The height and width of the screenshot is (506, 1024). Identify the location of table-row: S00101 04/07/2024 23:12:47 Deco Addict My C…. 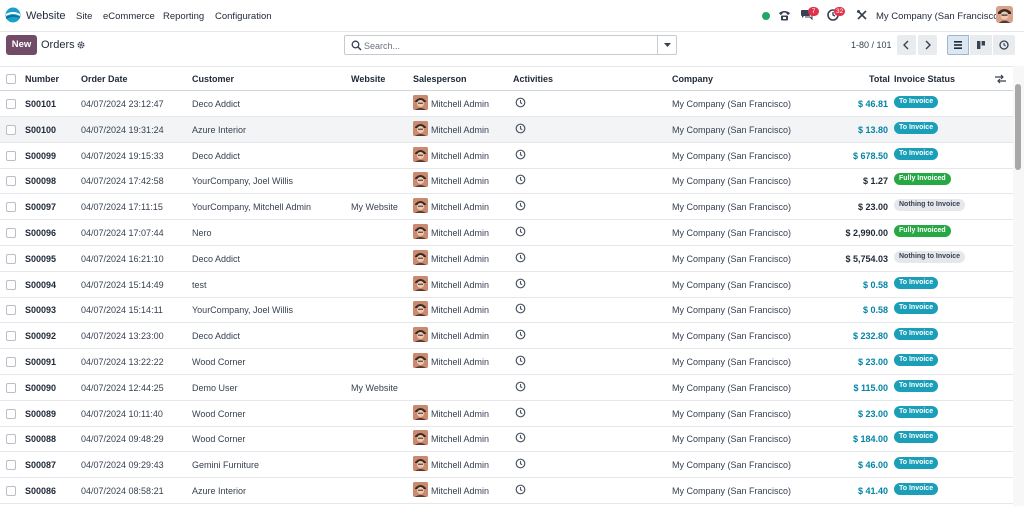
(506, 104).